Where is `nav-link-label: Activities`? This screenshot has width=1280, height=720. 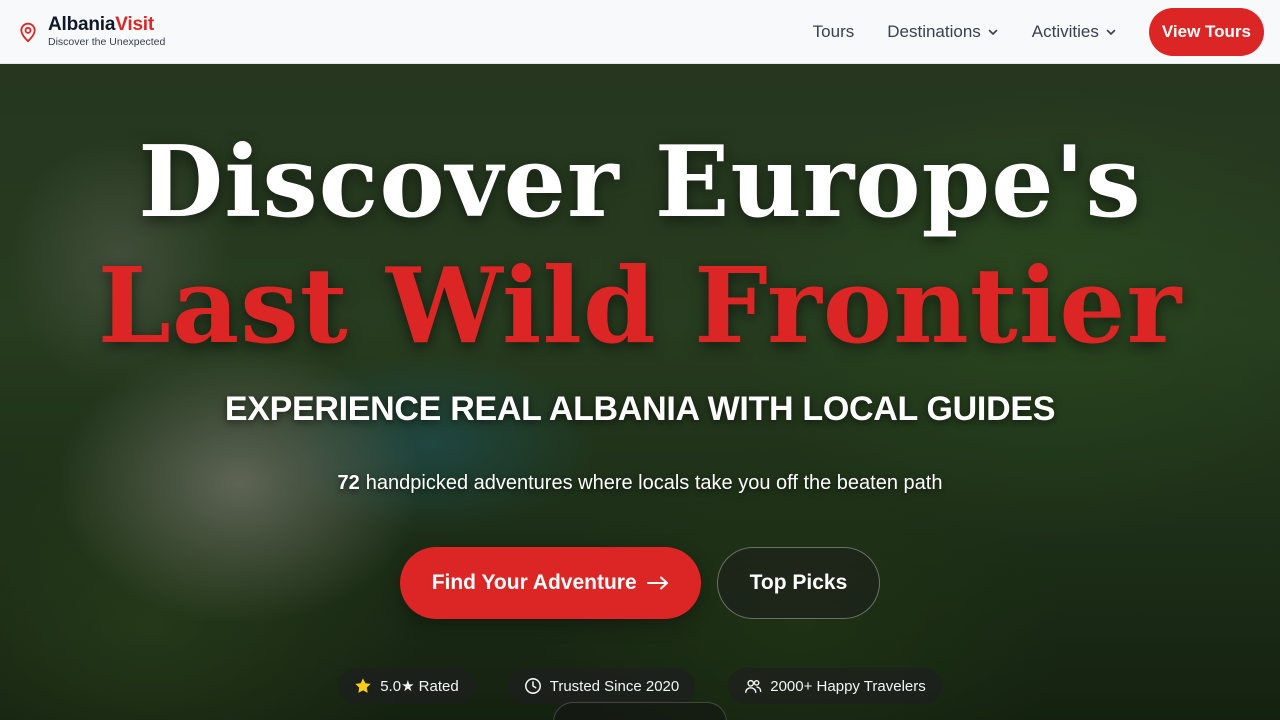
nav-link-label: Activities is located at coordinates (1065, 31).